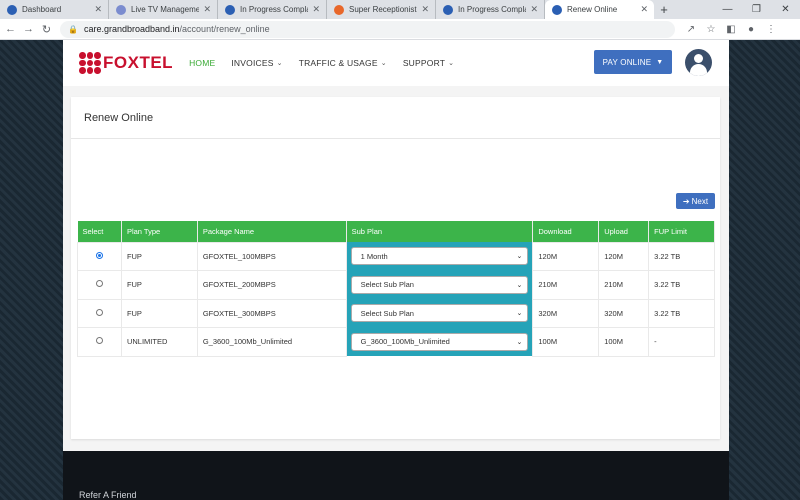 The width and height of the screenshot is (800, 500). I want to click on upload-cell: 100M, so click(624, 342).